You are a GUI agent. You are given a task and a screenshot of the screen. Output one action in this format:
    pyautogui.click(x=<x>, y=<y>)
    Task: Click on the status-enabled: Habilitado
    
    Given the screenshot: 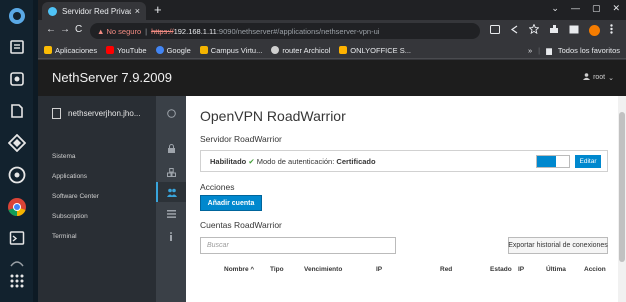 What is the action you would take?
    pyautogui.click(x=228, y=161)
    